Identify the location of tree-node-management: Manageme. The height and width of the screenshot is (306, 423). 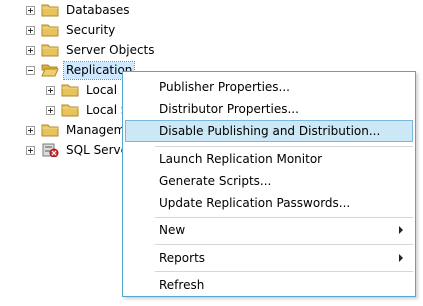
(80, 130).